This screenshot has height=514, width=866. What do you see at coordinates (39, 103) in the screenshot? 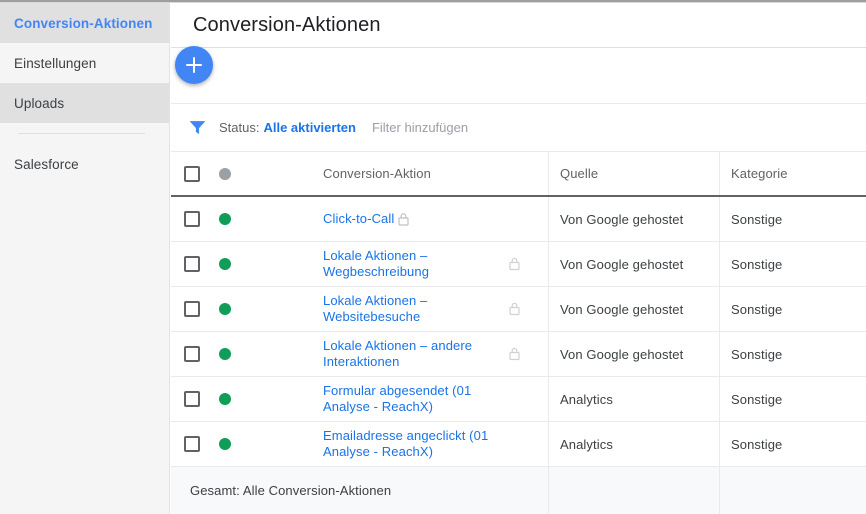
I see `sidebar-item-label: Uploads` at bounding box center [39, 103].